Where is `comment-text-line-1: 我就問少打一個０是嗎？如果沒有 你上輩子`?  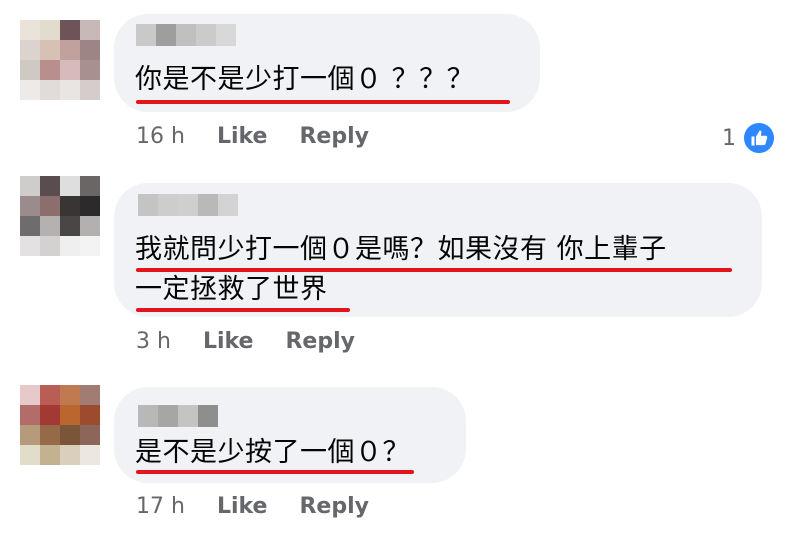
comment-text-line-1: 我就問少打一個０是嗎？如果沒有 你上輩子 is located at coordinates (401, 249).